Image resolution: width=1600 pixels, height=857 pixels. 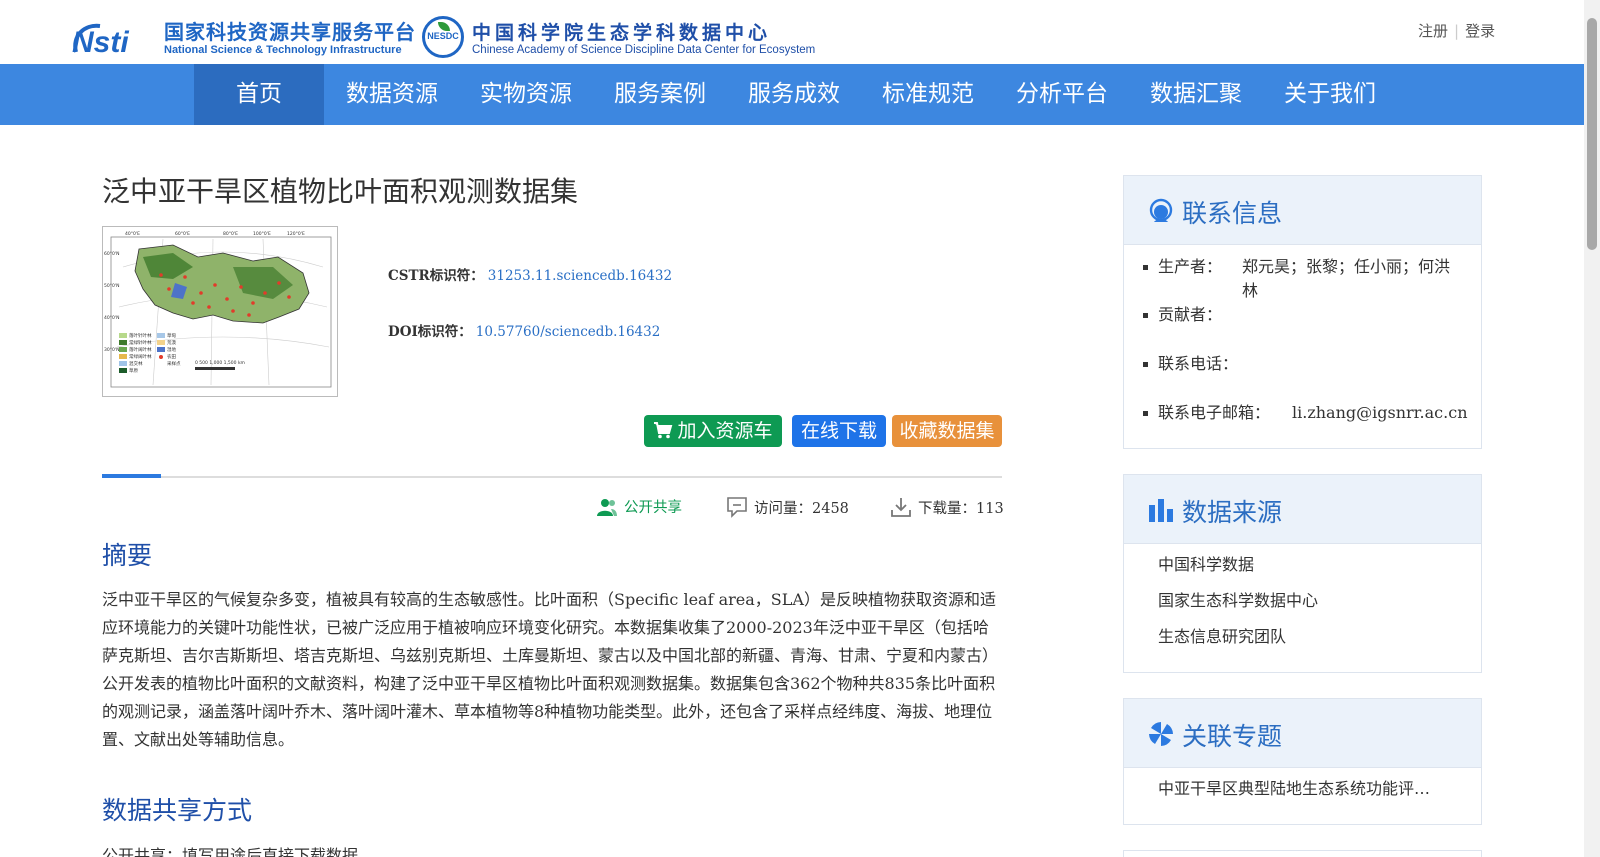 I want to click on nav-item-data-resources: 数据资源, so click(x=392, y=94).